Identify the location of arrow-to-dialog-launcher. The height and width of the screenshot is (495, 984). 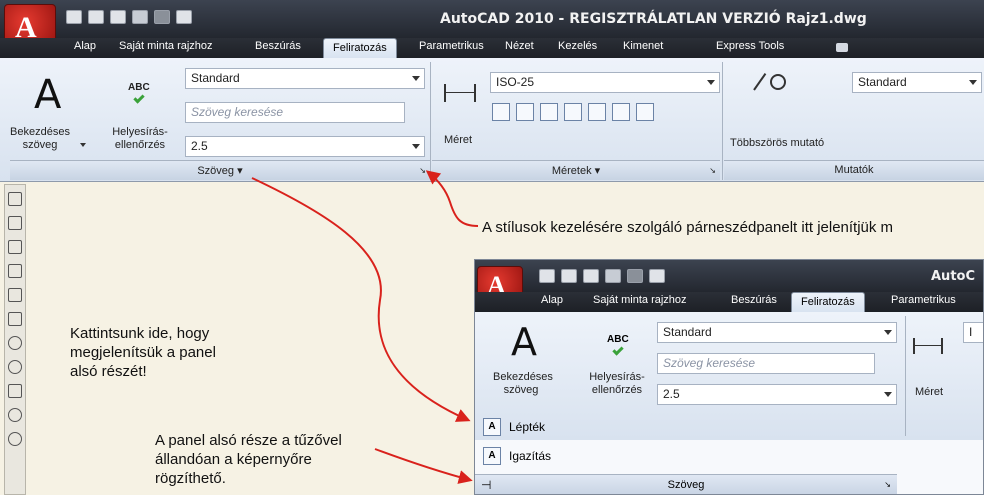
(452, 198).